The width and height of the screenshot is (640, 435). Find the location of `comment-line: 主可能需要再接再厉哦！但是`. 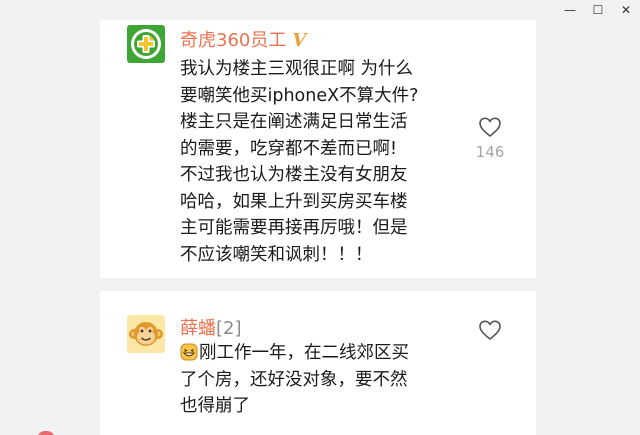

comment-line: 主可能需要再接再厉哦！但是 is located at coordinates (294, 228).